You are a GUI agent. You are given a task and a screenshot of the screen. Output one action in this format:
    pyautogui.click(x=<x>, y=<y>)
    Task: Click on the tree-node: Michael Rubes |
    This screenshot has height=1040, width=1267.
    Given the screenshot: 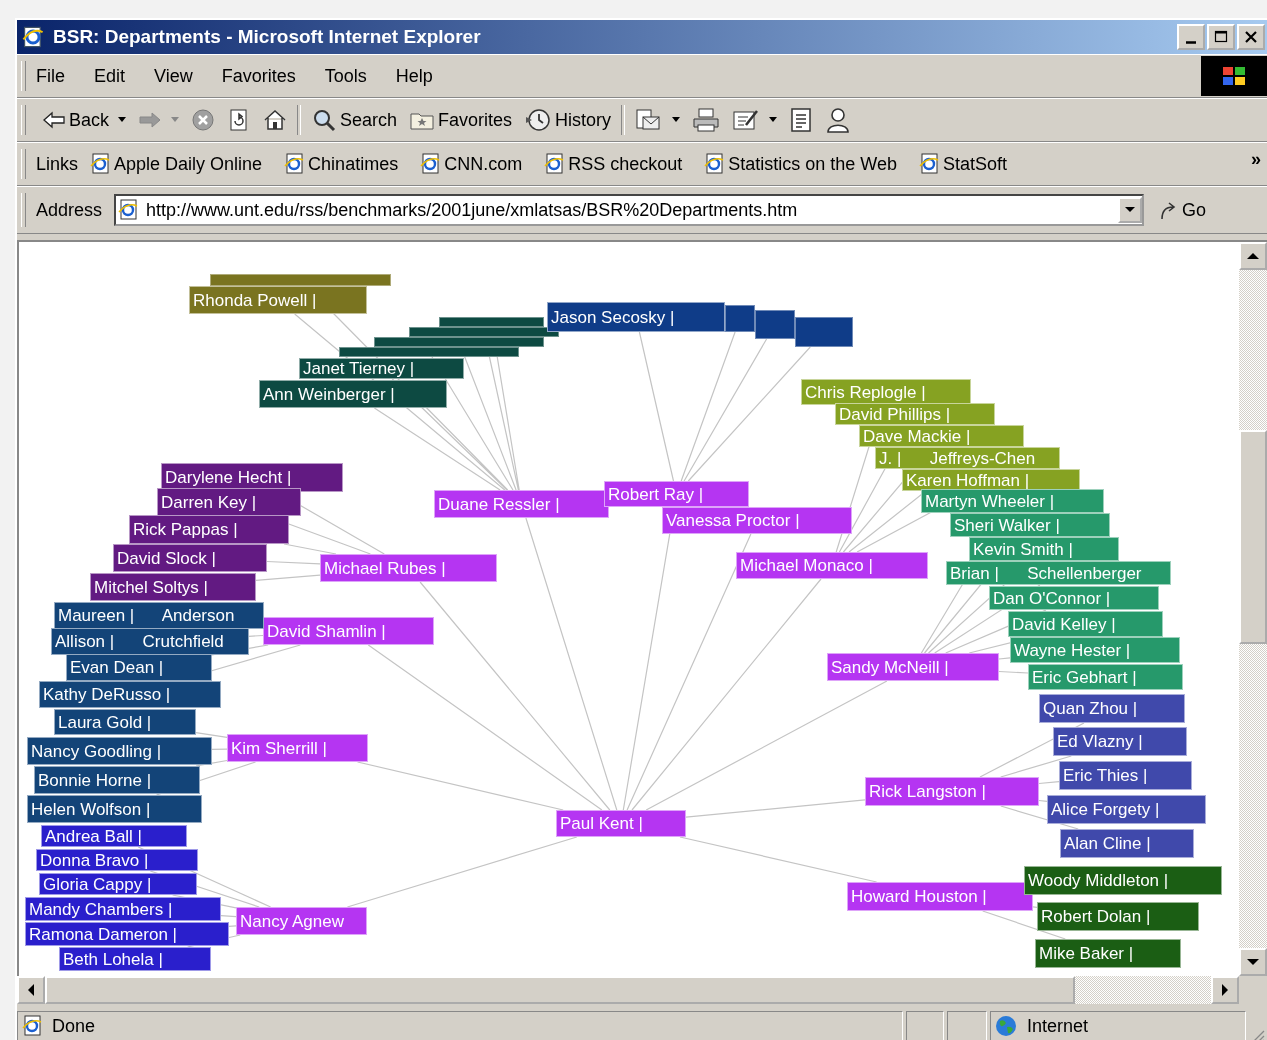 What is the action you would take?
    pyautogui.click(x=408, y=568)
    